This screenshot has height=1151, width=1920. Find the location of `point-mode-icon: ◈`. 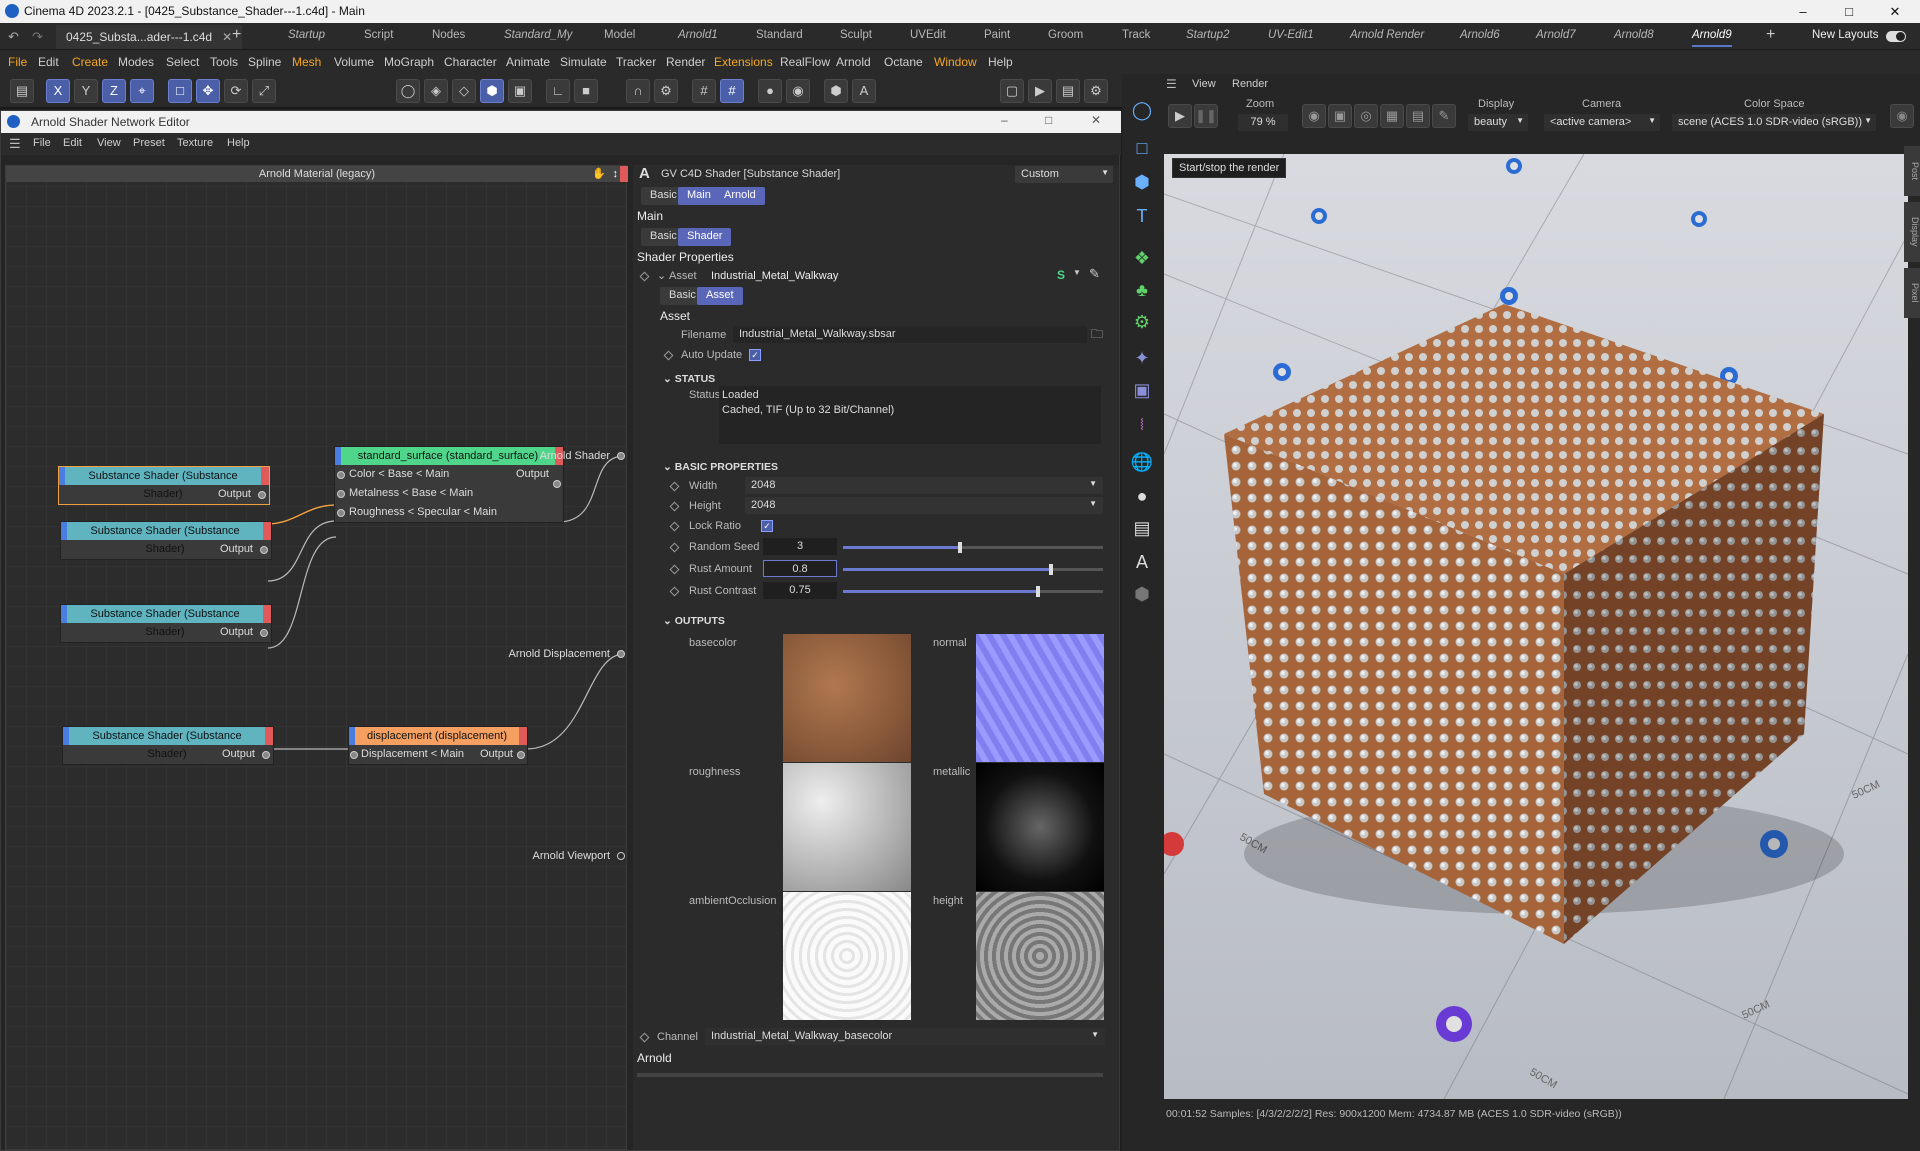

point-mode-icon: ◈ is located at coordinates (436, 91).